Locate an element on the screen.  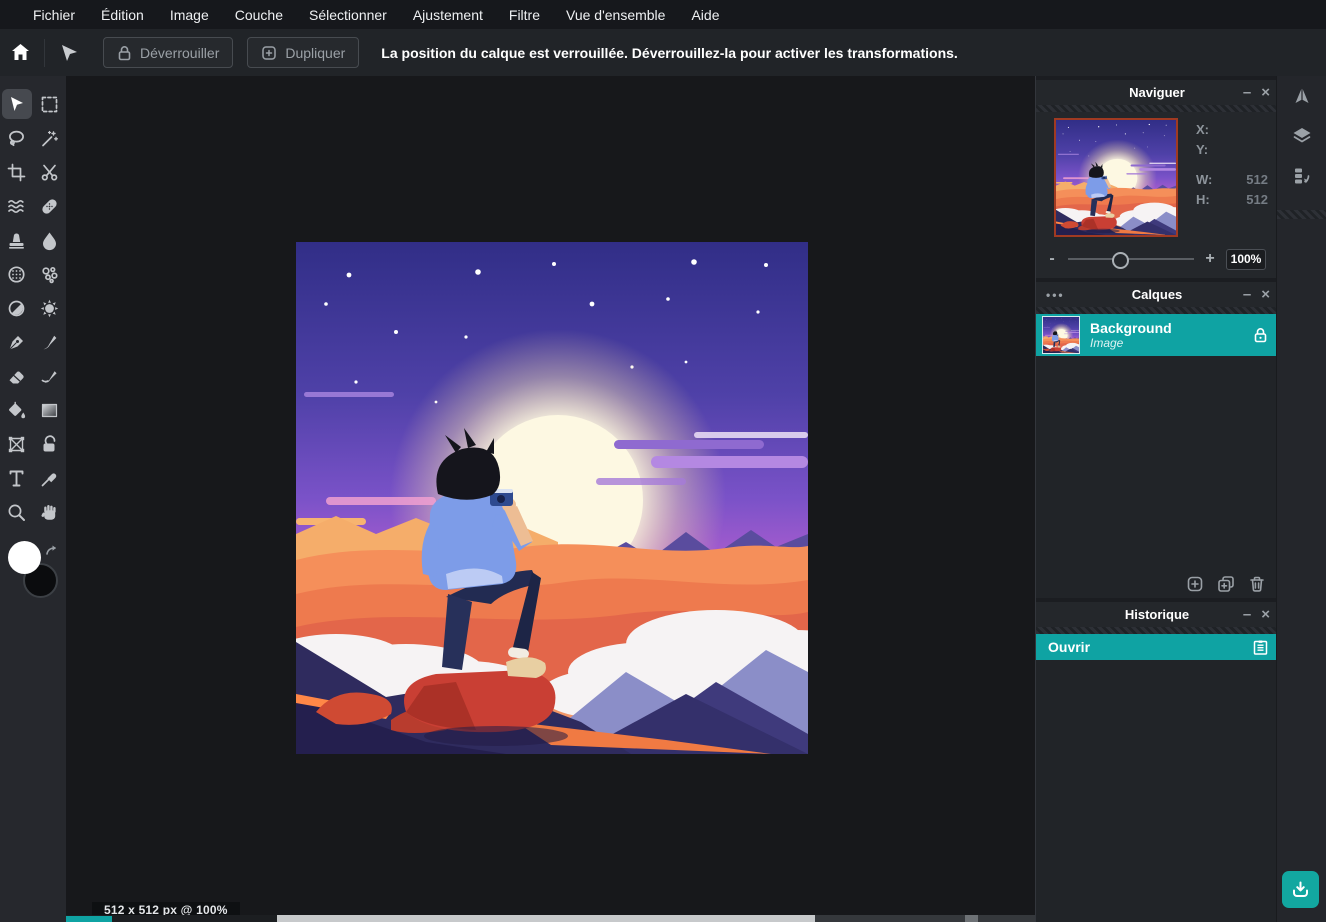
layer-thumbnail-image is located at coordinates (1061, 335).